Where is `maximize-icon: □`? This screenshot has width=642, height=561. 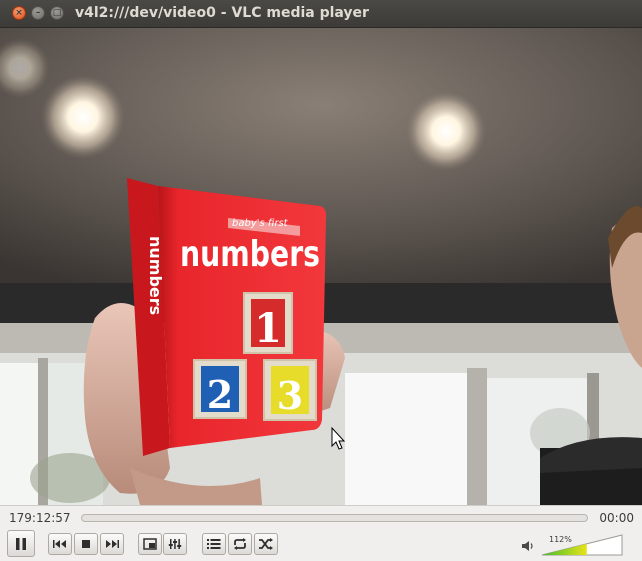 maximize-icon: □ is located at coordinates (57, 12).